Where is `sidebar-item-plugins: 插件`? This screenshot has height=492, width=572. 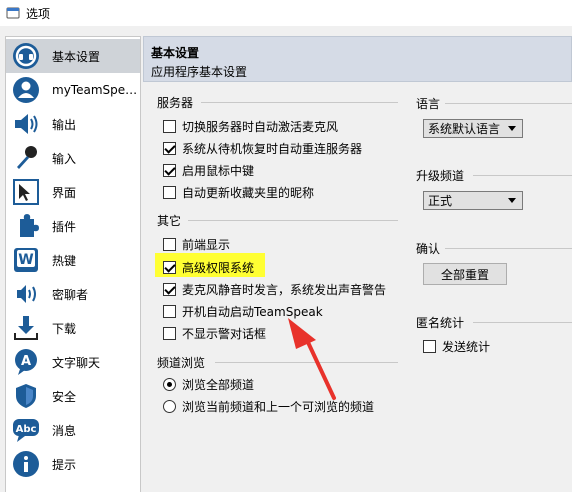 sidebar-item-plugins: 插件 is located at coordinates (73, 226).